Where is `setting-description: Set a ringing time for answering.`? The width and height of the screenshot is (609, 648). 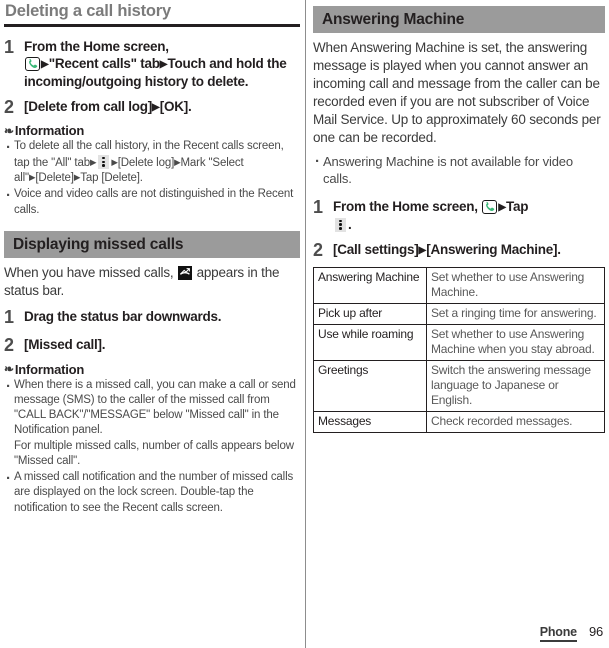 setting-description: Set a ringing time for answering. is located at coordinates (515, 313).